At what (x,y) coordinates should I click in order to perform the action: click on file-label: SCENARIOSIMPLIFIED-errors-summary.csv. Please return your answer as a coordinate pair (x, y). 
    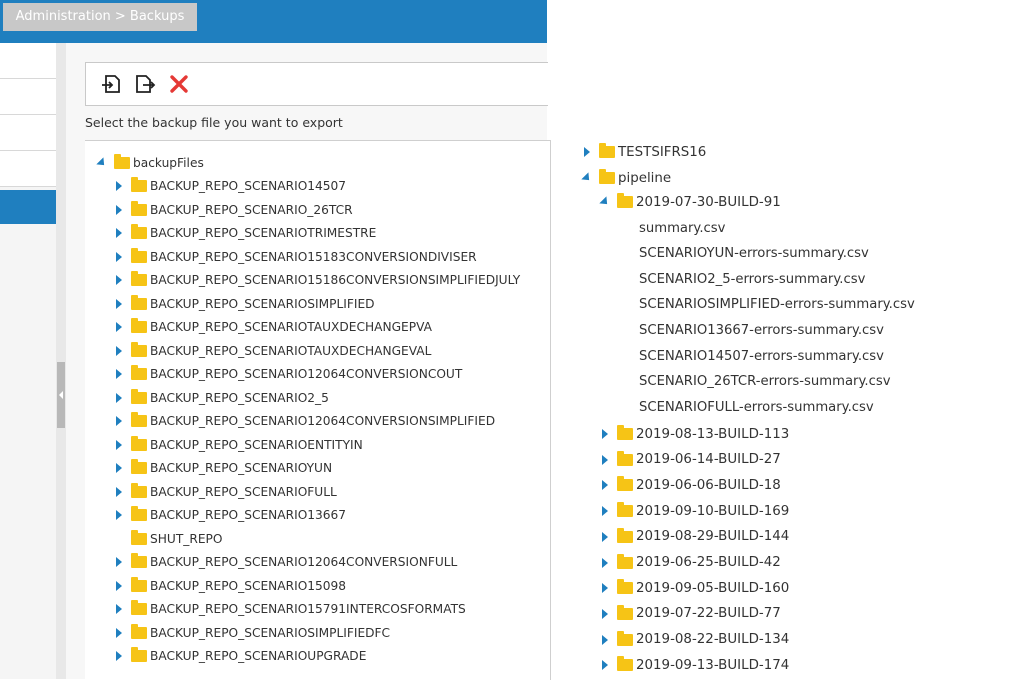
    Looking at the image, I should click on (777, 304).